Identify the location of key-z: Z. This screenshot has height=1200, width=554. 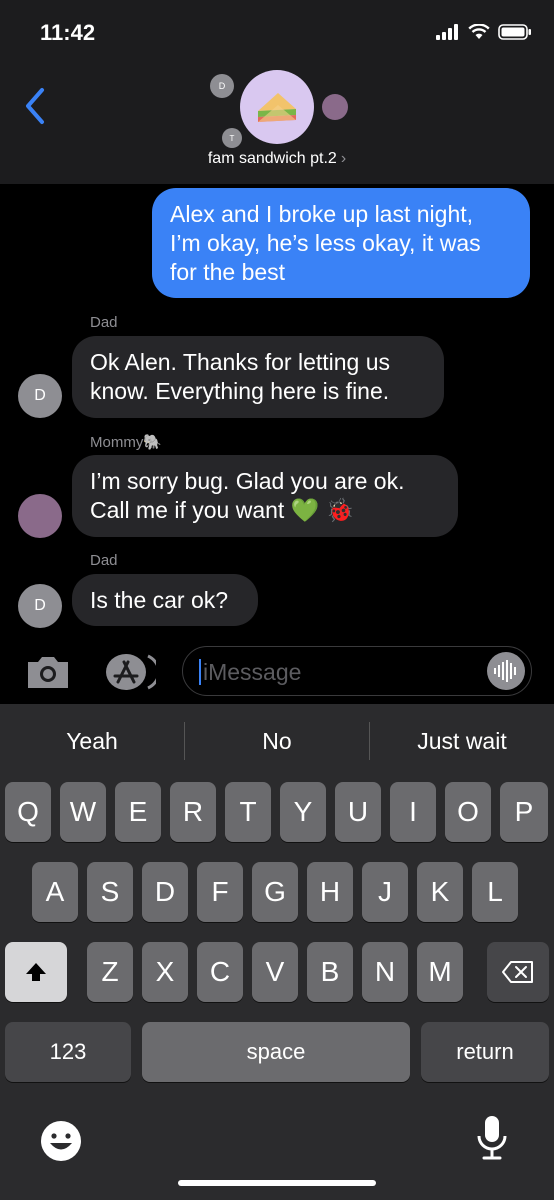
(110, 972).